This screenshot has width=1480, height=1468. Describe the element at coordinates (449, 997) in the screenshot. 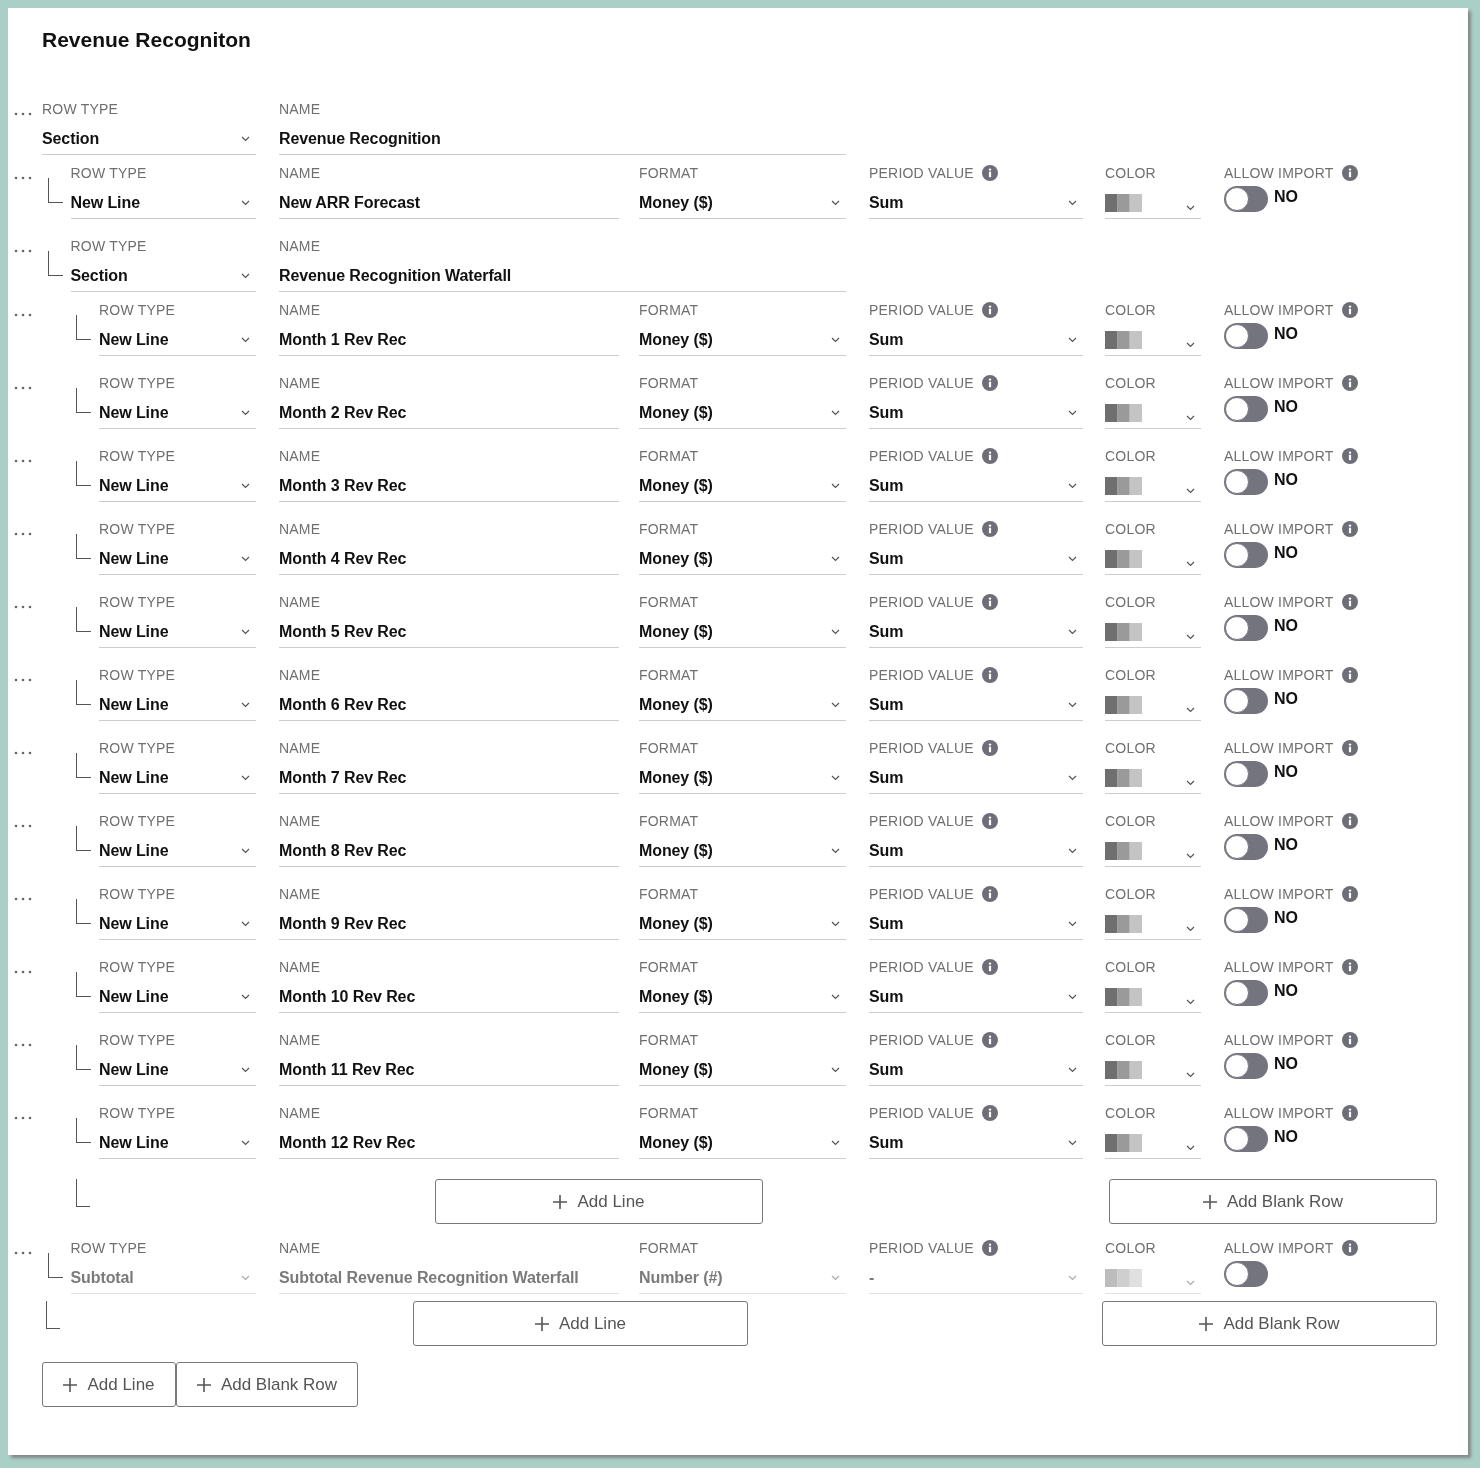

I see `name-input: Month 10 Rev Rec` at that location.